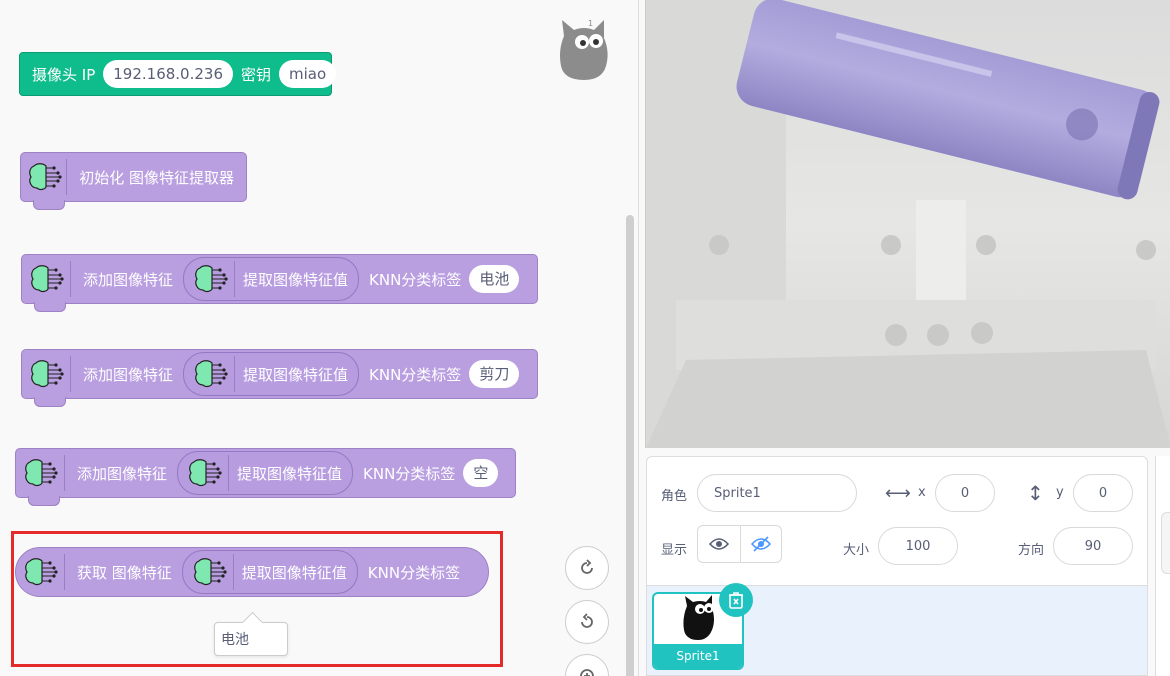 Image resolution: width=1170 pixels, height=676 pixels. I want to click on camera-ip-label: 摄像头 IP, so click(64, 74).